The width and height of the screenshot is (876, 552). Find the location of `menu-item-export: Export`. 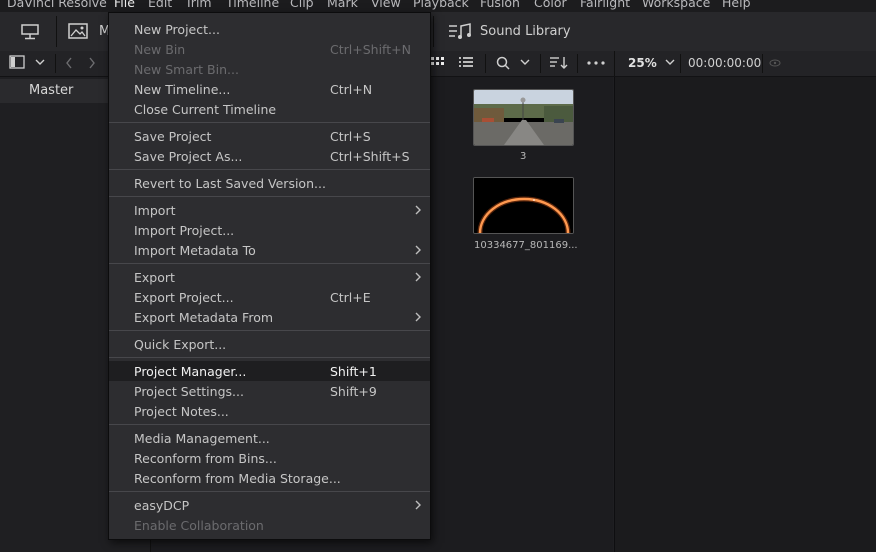

menu-item-export: Export is located at coordinates (269, 277).